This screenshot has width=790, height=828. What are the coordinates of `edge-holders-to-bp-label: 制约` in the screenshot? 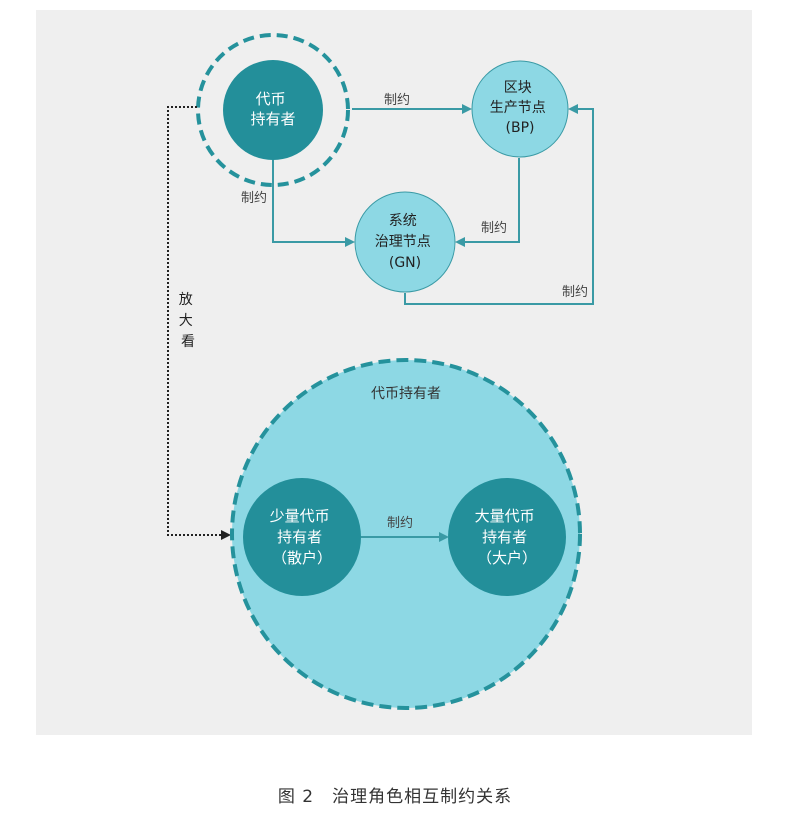 It's located at (397, 100).